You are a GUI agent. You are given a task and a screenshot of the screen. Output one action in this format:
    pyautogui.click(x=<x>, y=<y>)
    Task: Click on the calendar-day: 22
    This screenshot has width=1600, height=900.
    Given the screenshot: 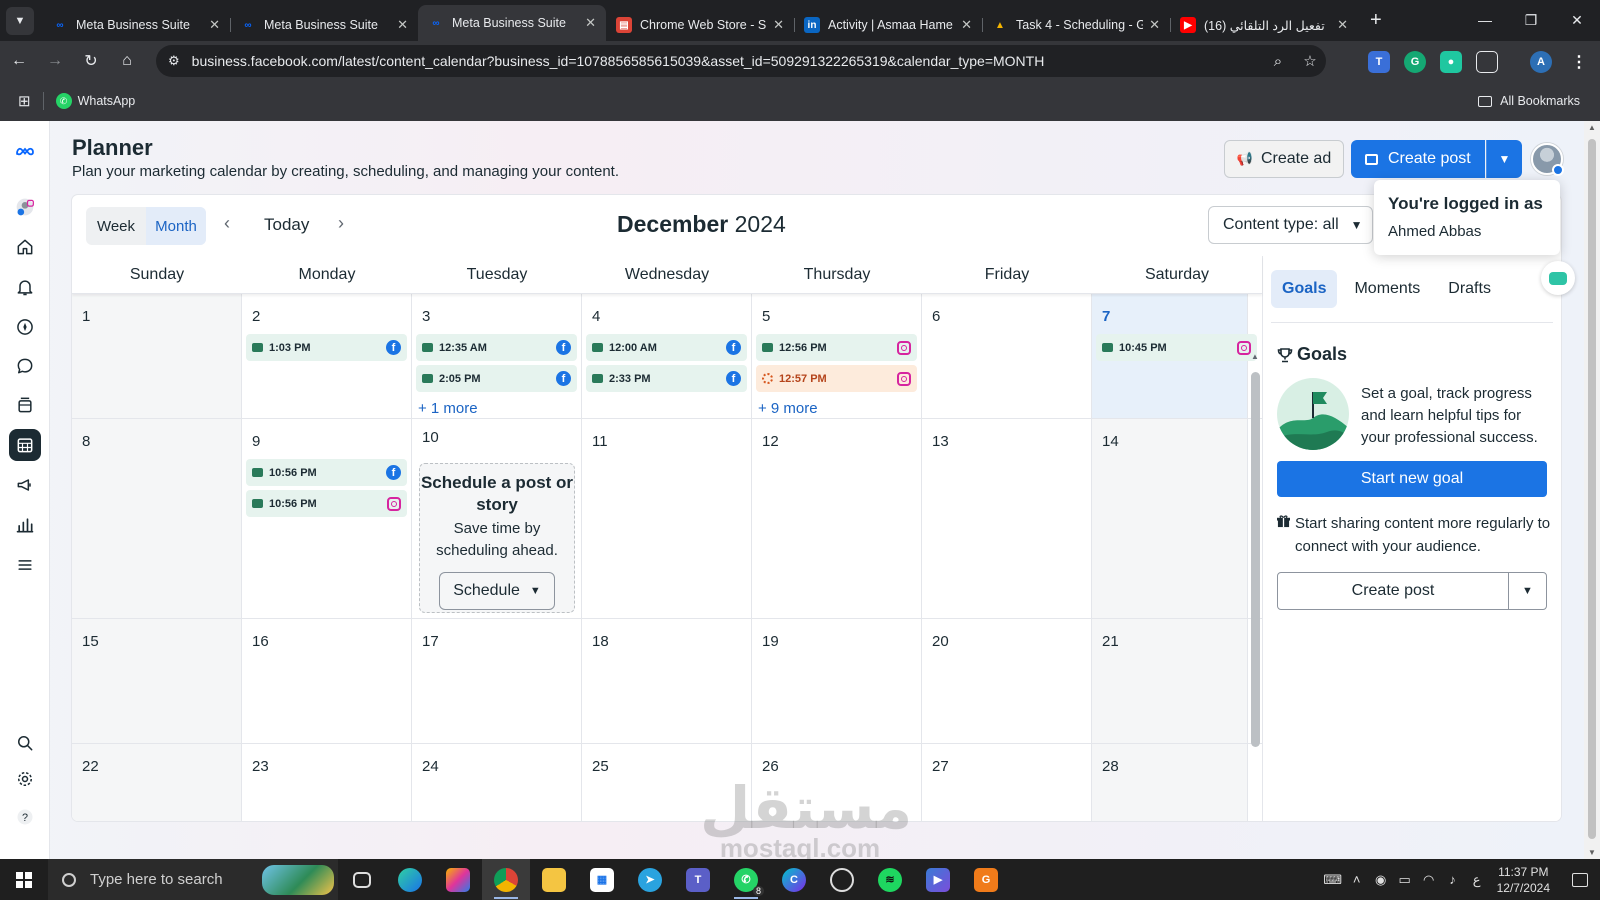 What is the action you would take?
    pyautogui.click(x=157, y=782)
    